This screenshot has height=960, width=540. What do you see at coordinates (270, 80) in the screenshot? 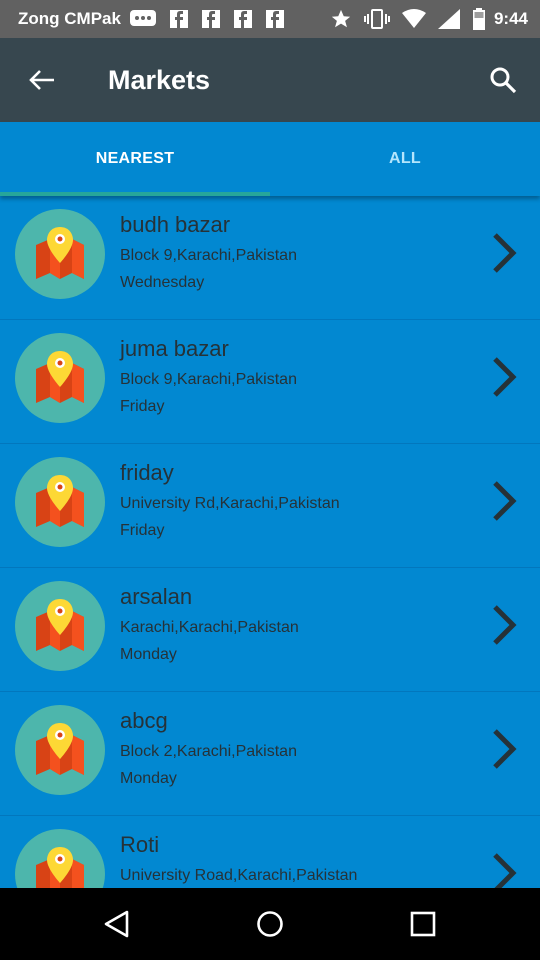
I see `app-bar: Markets` at bounding box center [270, 80].